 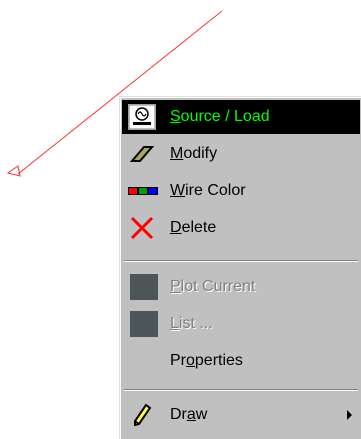 I want to click on menu-item-properties: Properties, so click(x=241, y=361).